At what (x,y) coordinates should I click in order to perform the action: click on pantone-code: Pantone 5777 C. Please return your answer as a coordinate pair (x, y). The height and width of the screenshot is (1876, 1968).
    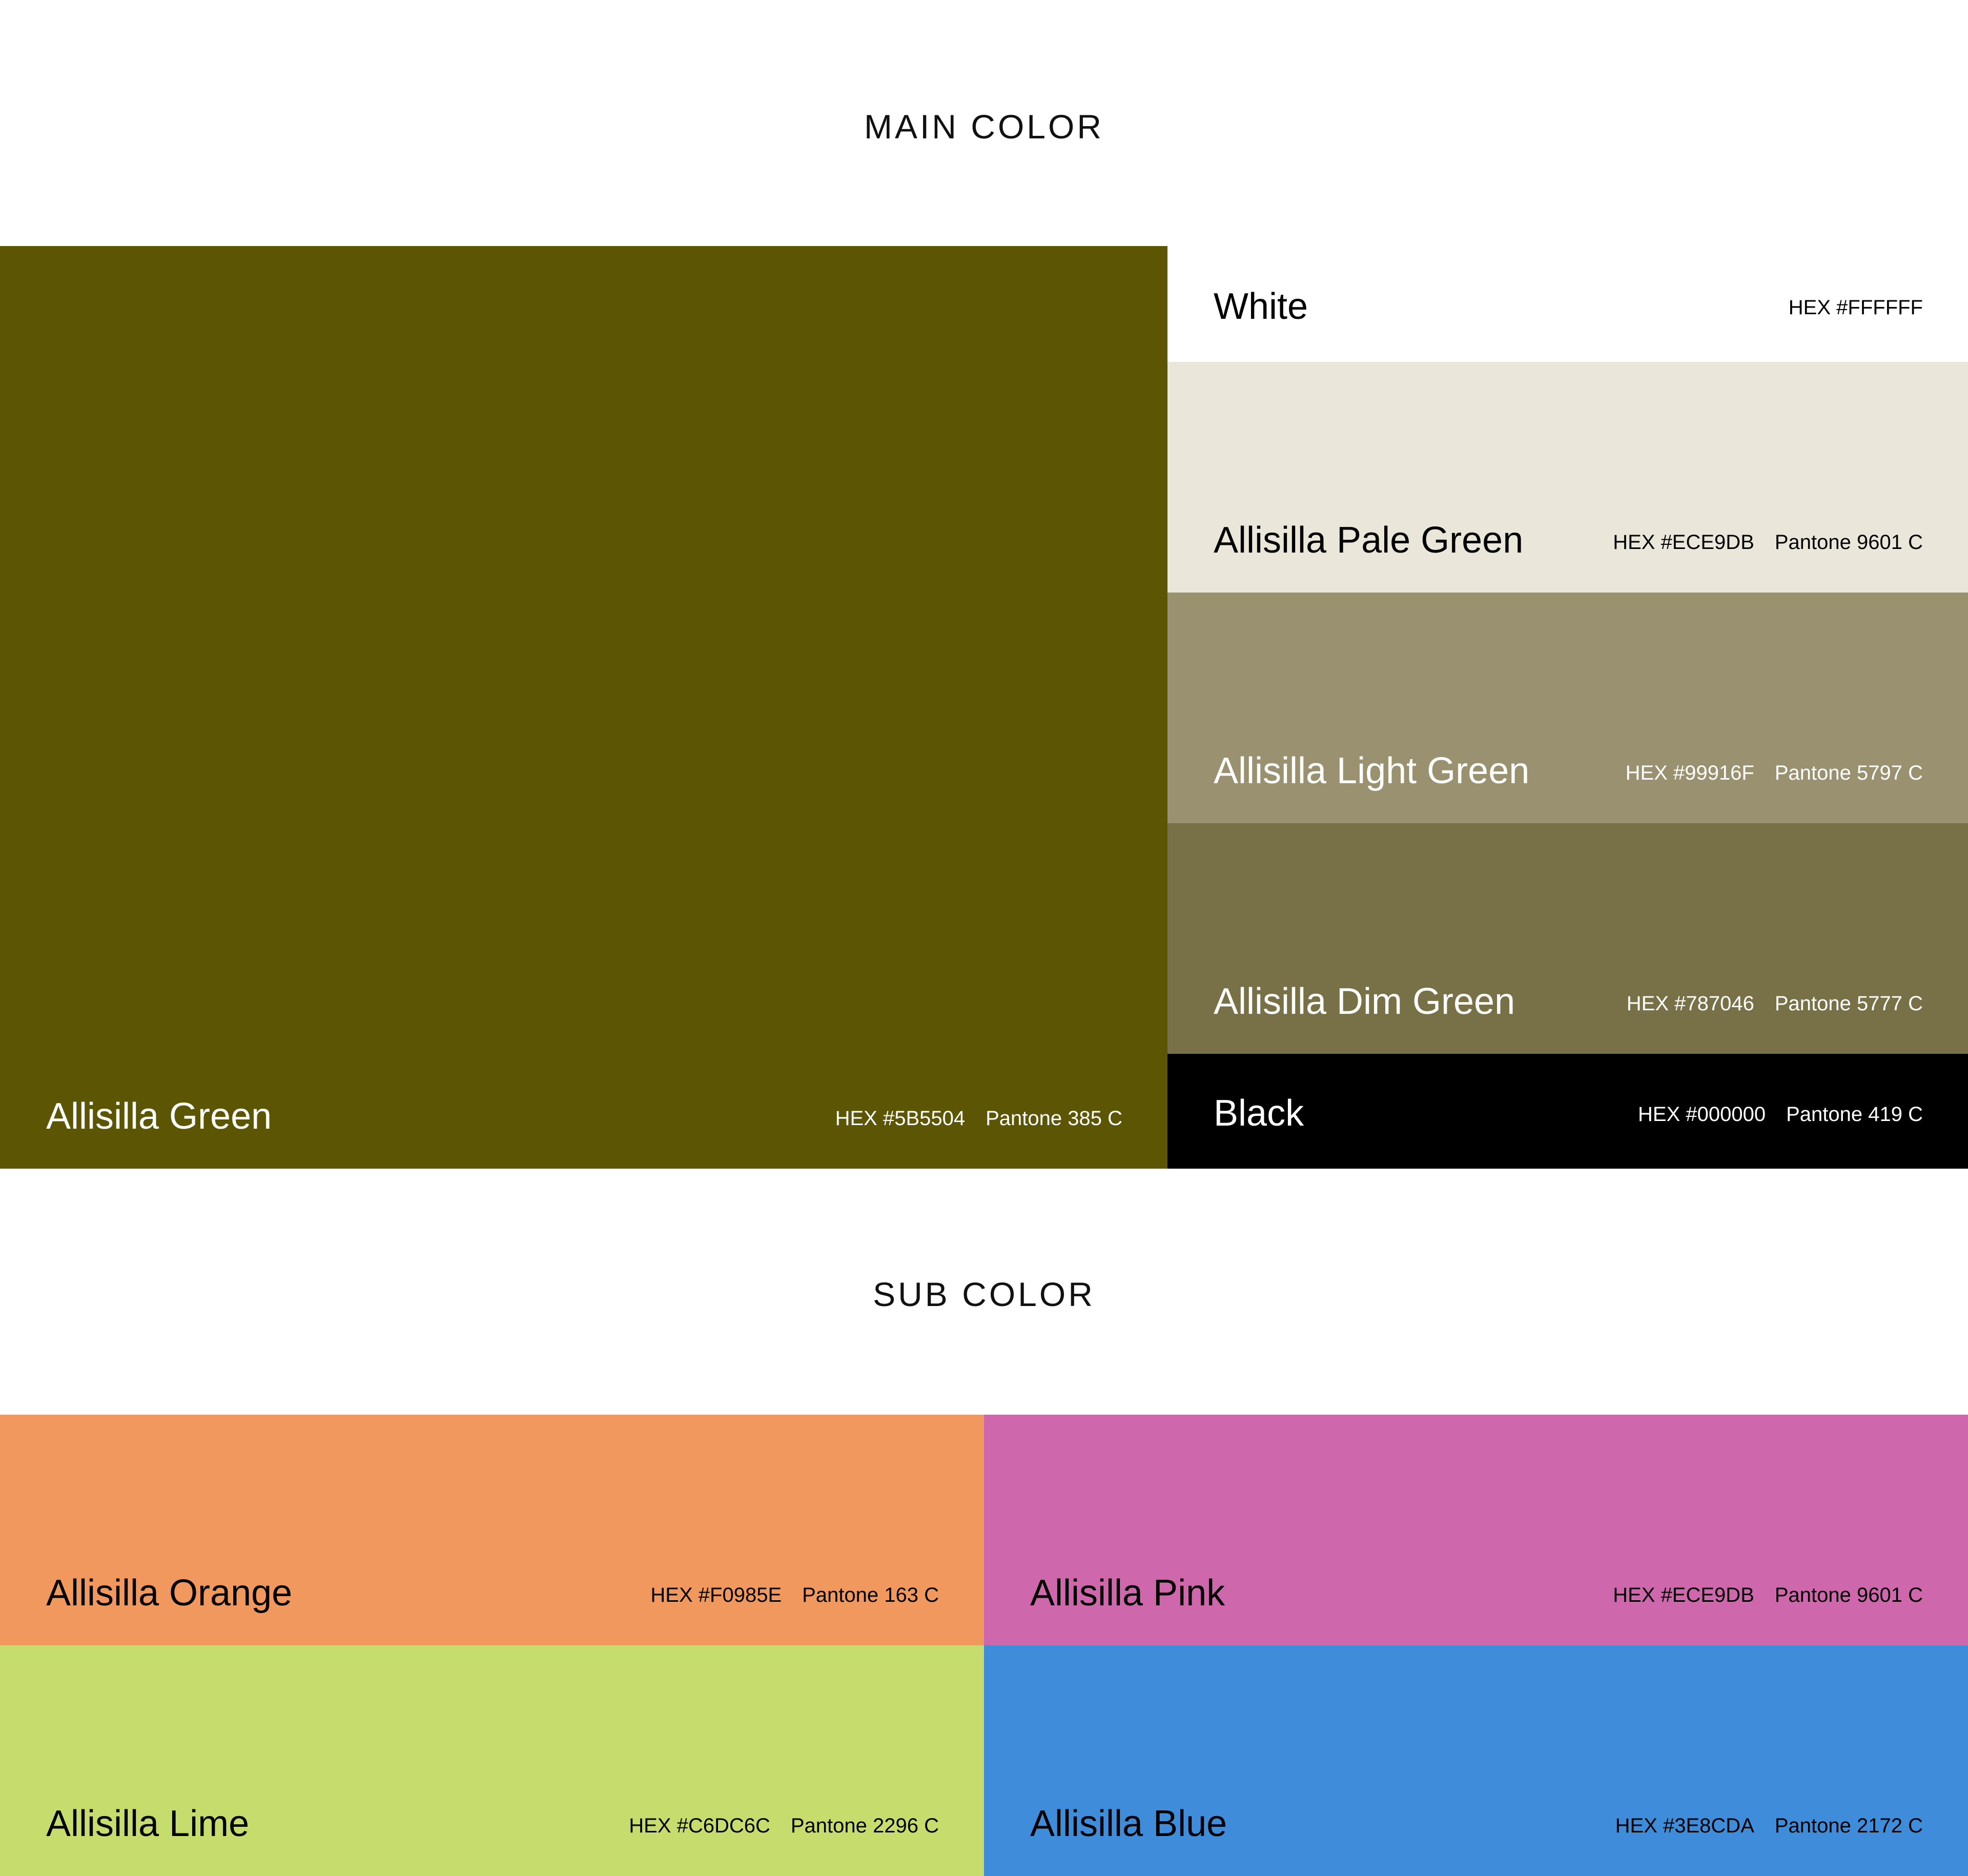
    Looking at the image, I should click on (1848, 1003).